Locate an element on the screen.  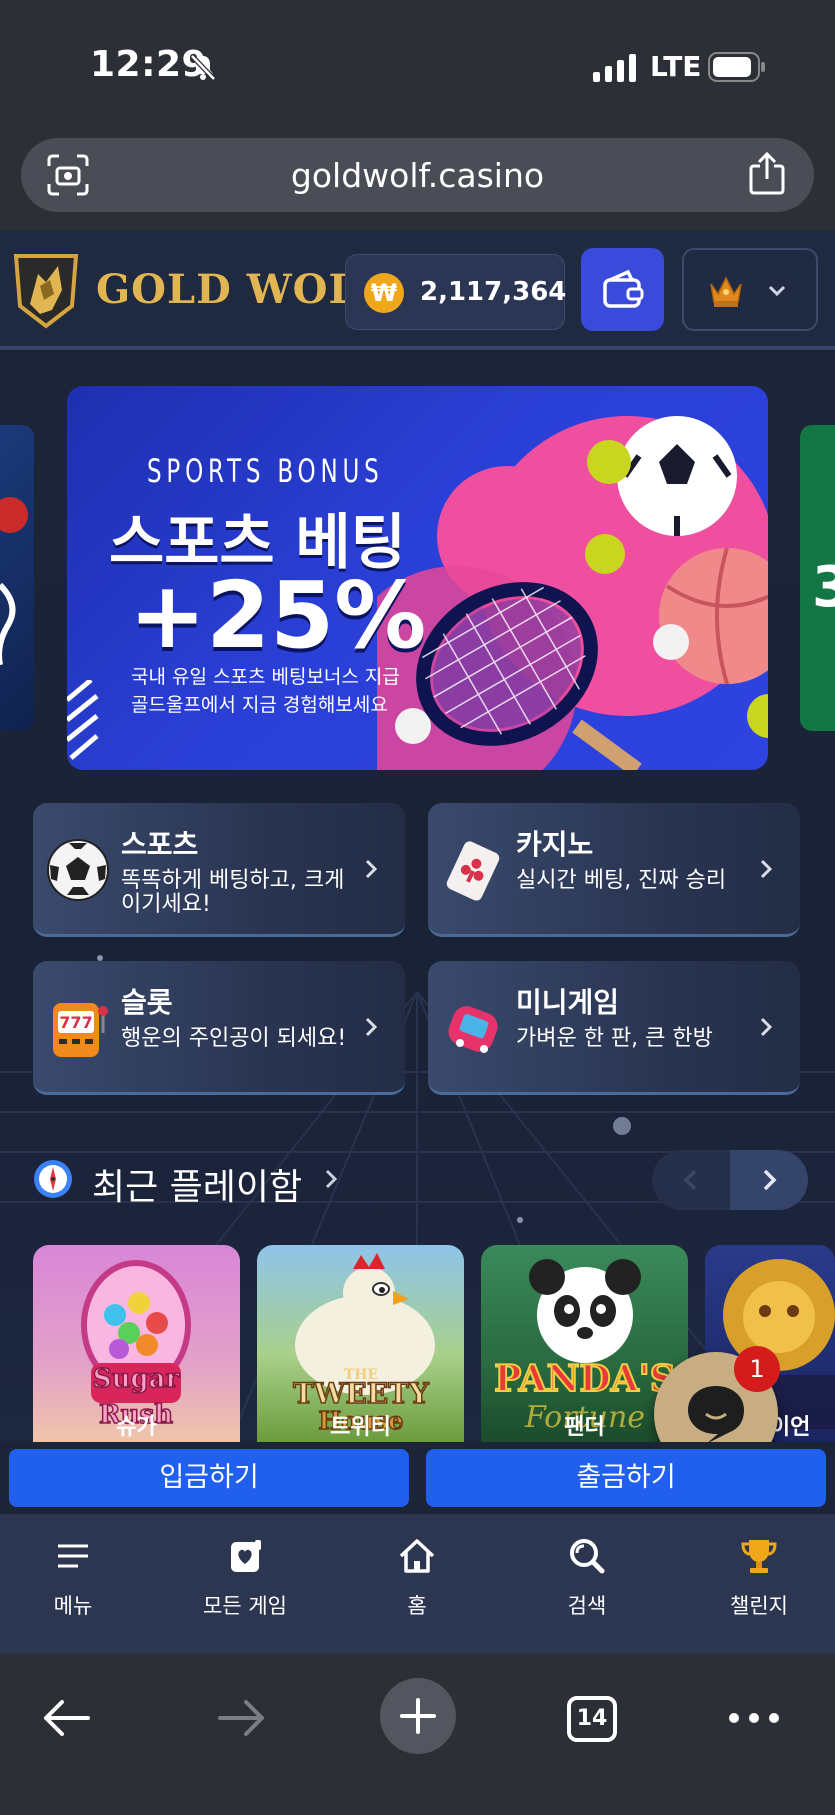
back-arrow-icon is located at coordinates (66, 1718).